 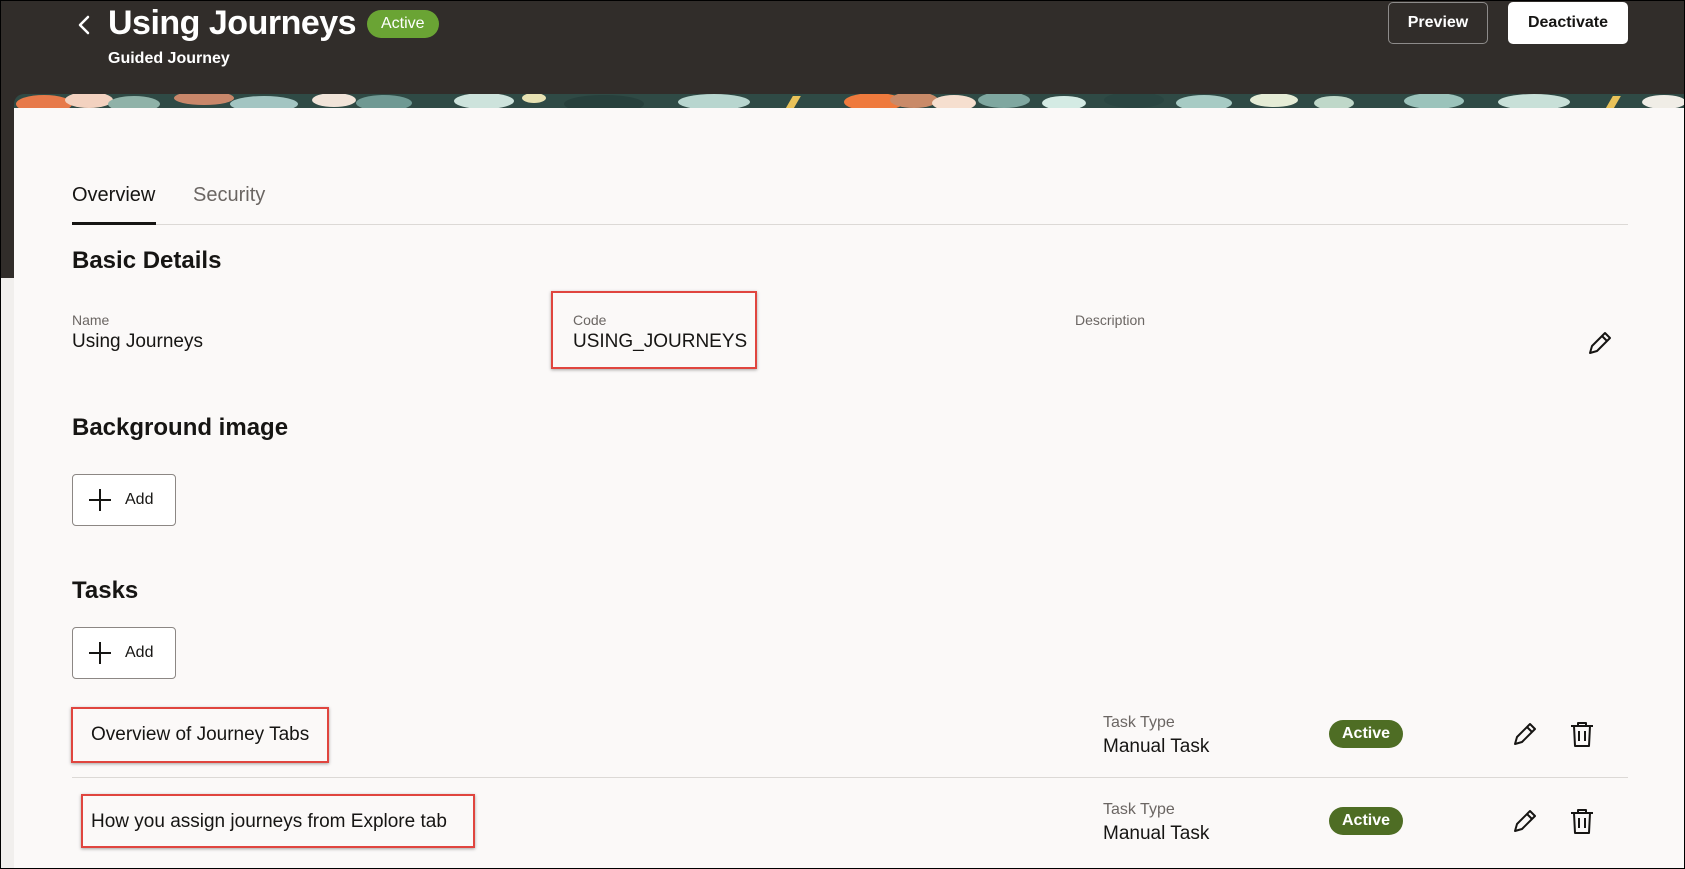 What do you see at coordinates (850, 777) in the screenshot?
I see `task-row-divider` at bounding box center [850, 777].